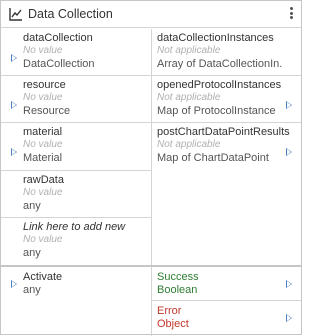 Image resolution: width=320 pixels, height=336 pixels. What do you see at coordinates (43, 277) in the screenshot?
I see `exec-input-name: Activate` at bounding box center [43, 277].